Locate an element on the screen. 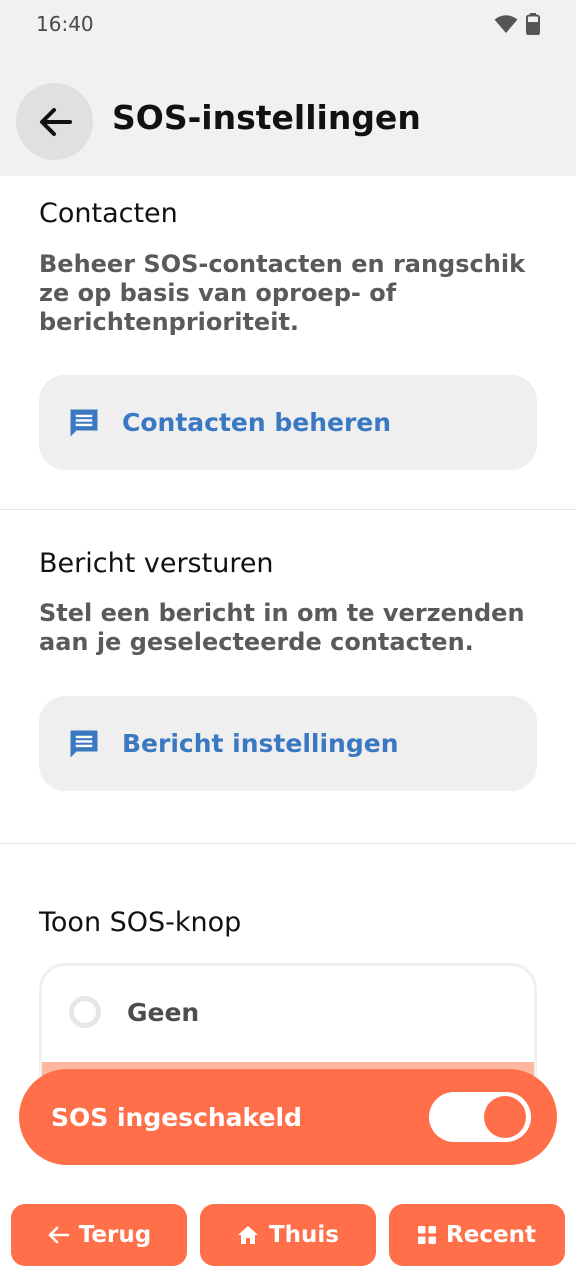 The height and width of the screenshot is (1280, 576). nav-back-button: Terug is located at coordinates (99, 1235).